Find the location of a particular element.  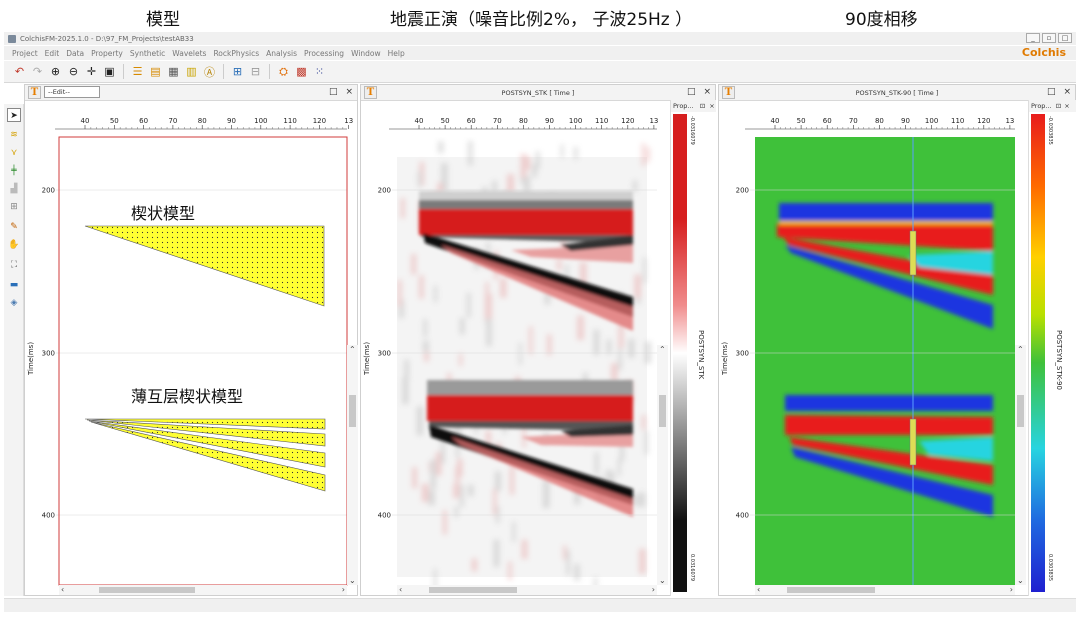

minimize-button: _ is located at coordinates (1033, 38).